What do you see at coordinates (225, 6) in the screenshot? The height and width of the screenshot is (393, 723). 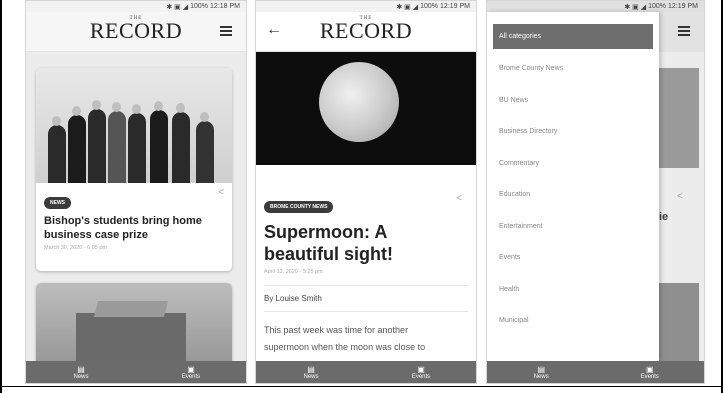 I see `status-time: 12:18 PM` at bounding box center [225, 6].